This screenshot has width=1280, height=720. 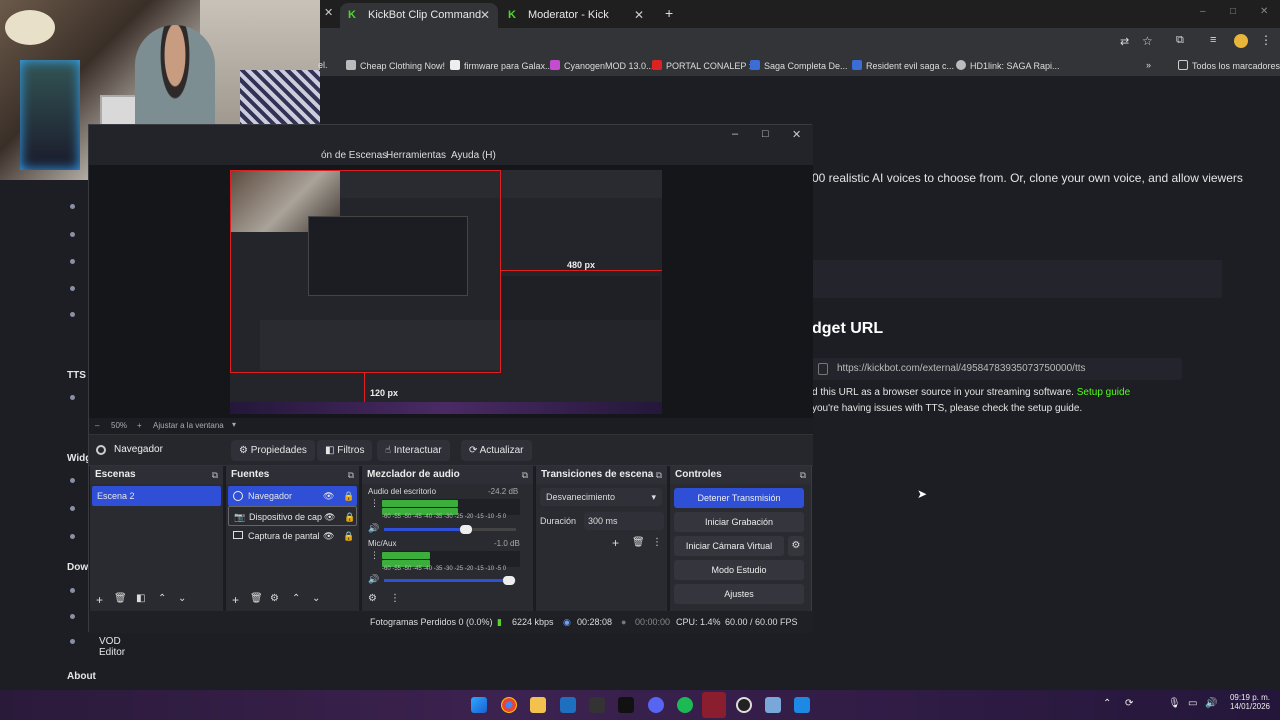 I want to click on scene-item: Escena 2, so click(x=156, y=496).